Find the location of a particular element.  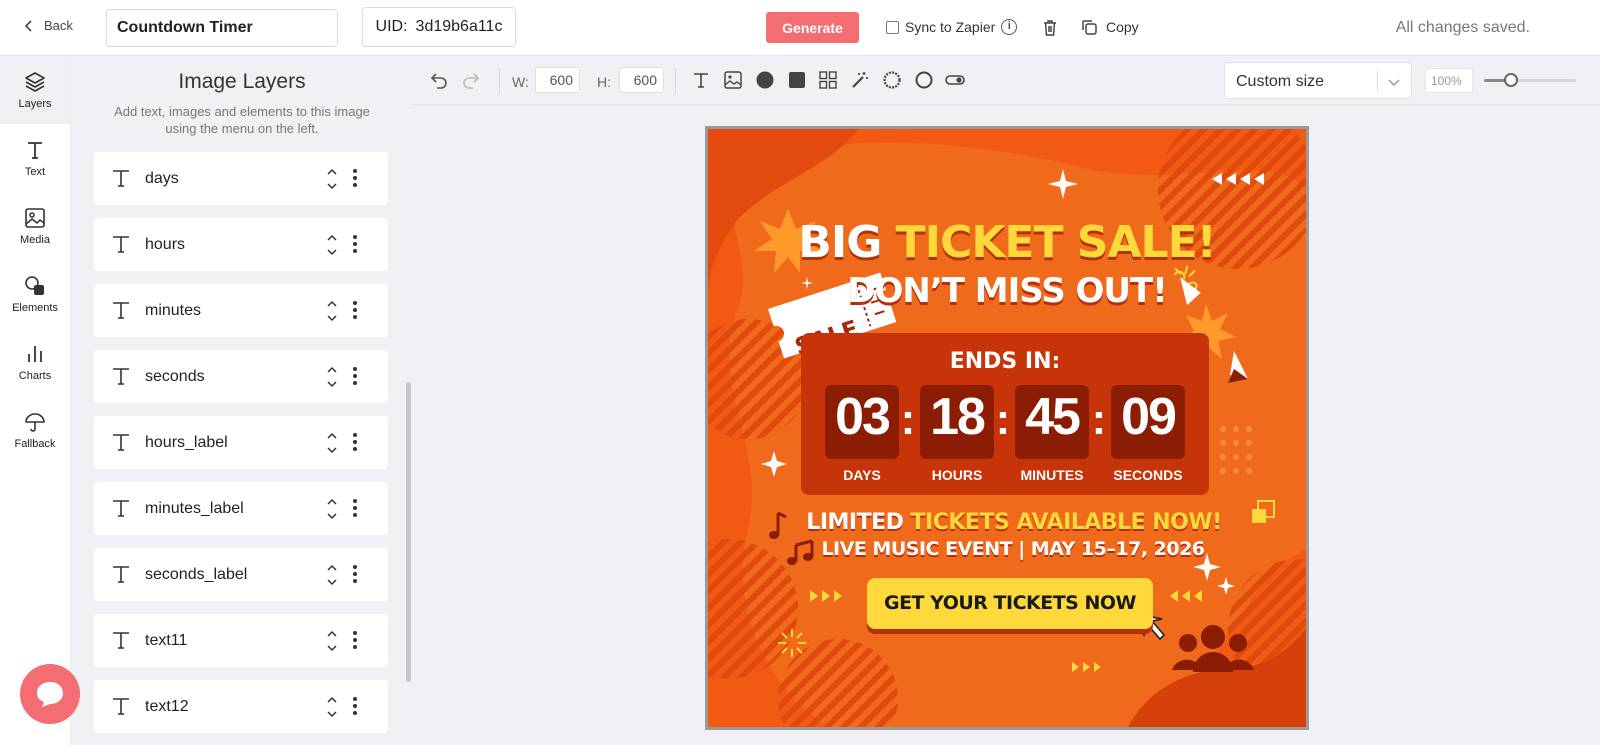

event-date-text: LIVE MUSIC EVENT | MAY 15–17, 2026 is located at coordinates (1007, 549).